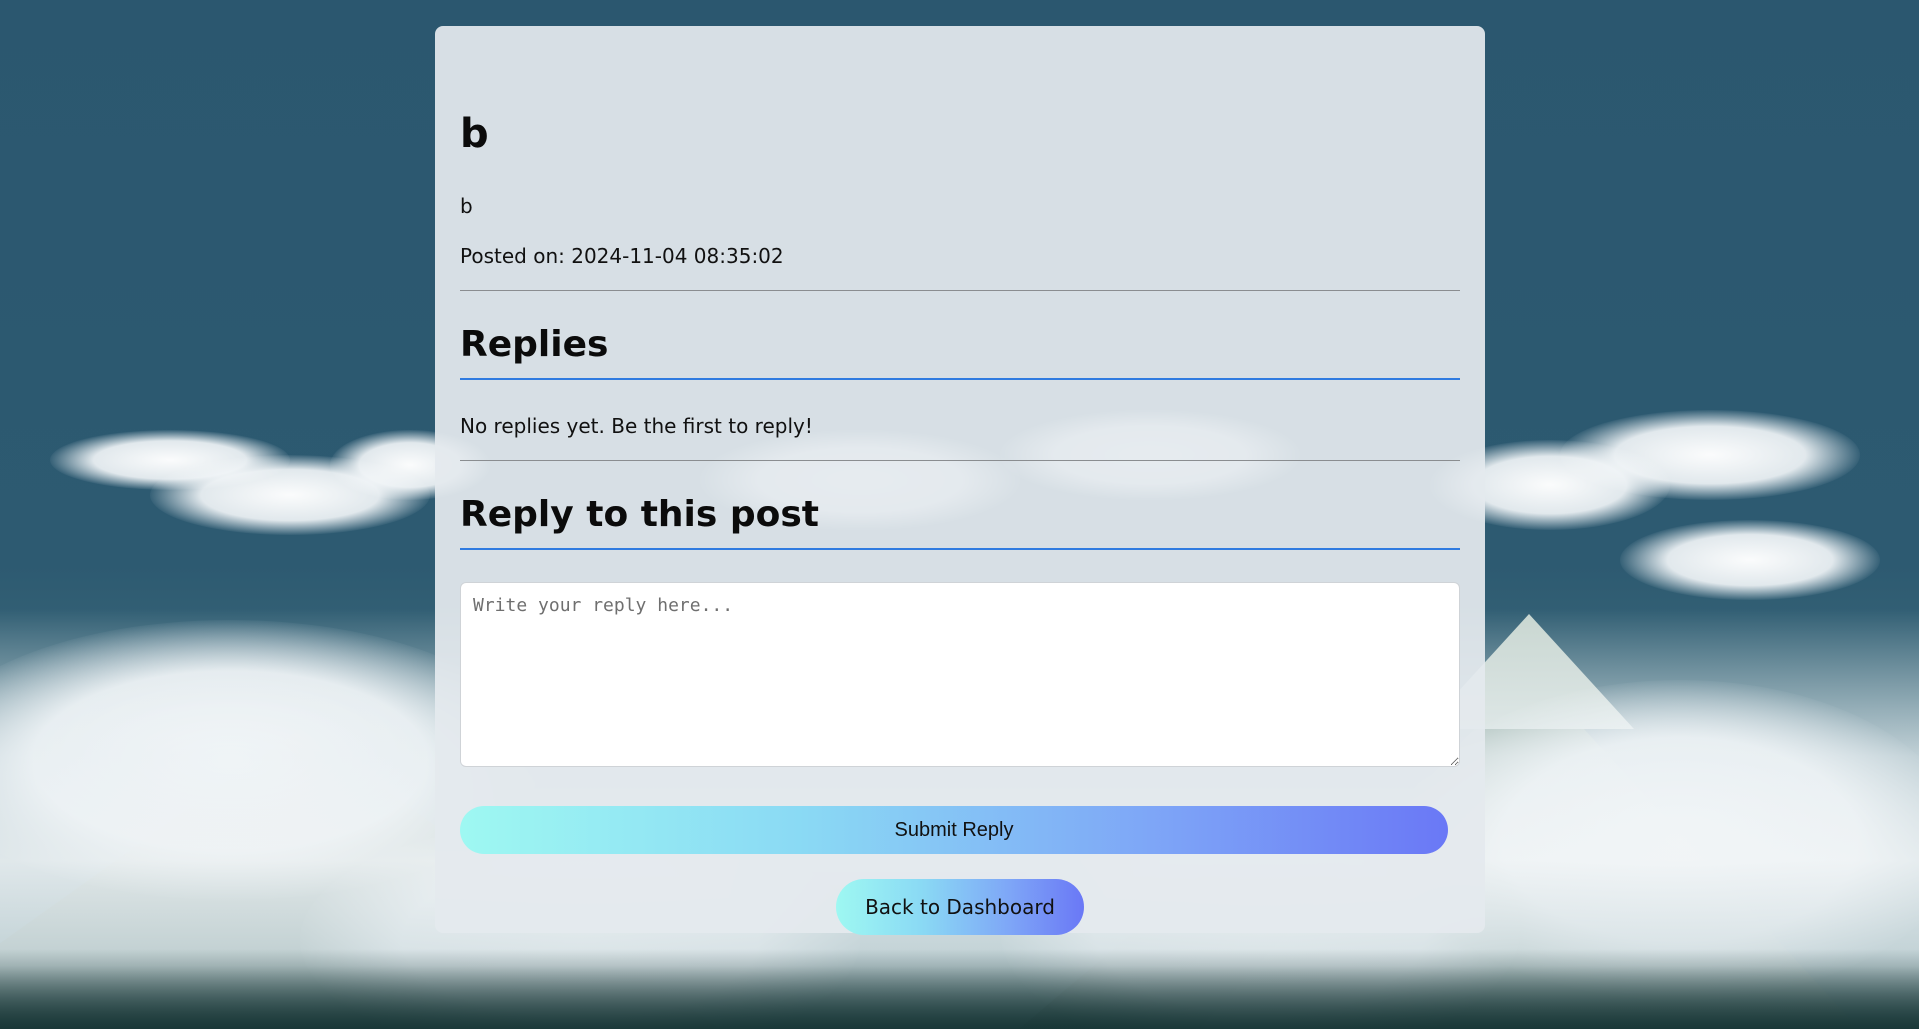 This screenshot has height=1029, width=1919. What do you see at coordinates (959, 989) in the screenshot?
I see `ground-shadow` at bounding box center [959, 989].